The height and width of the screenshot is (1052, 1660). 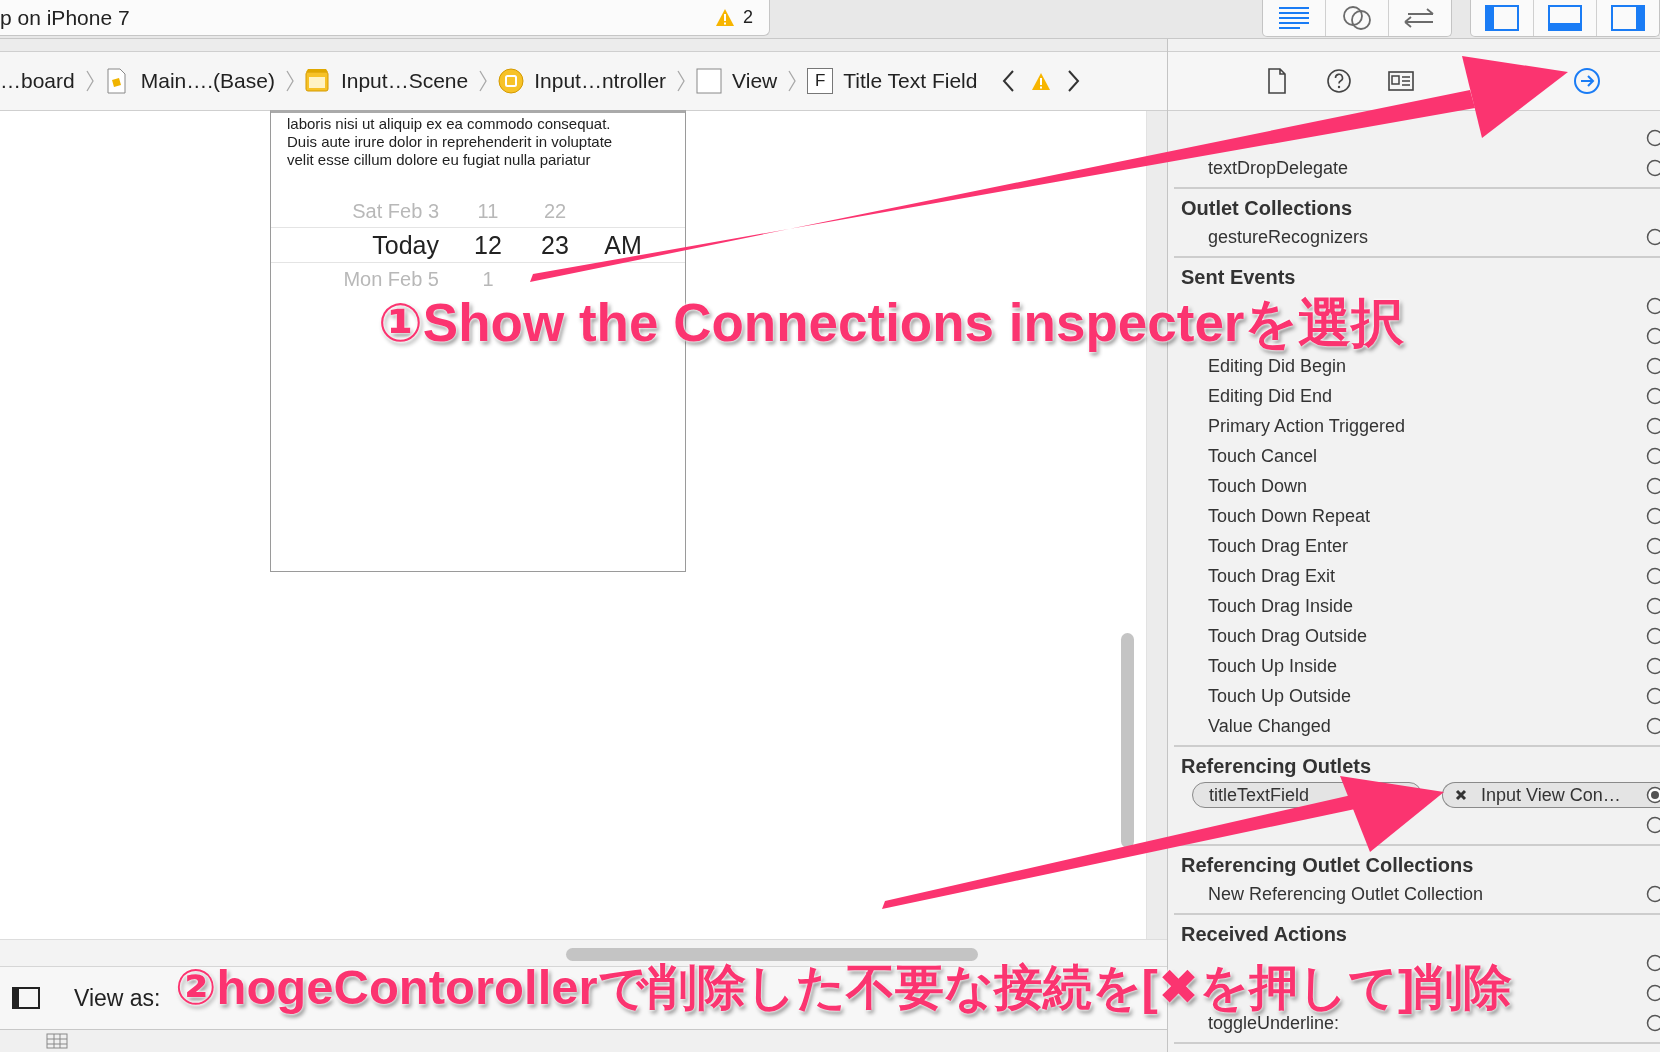 What do you see at coordinates (1270, 396) in the screenshot?
I see `outlet-label: Editing Did End` at bounding box center [1270, 396].